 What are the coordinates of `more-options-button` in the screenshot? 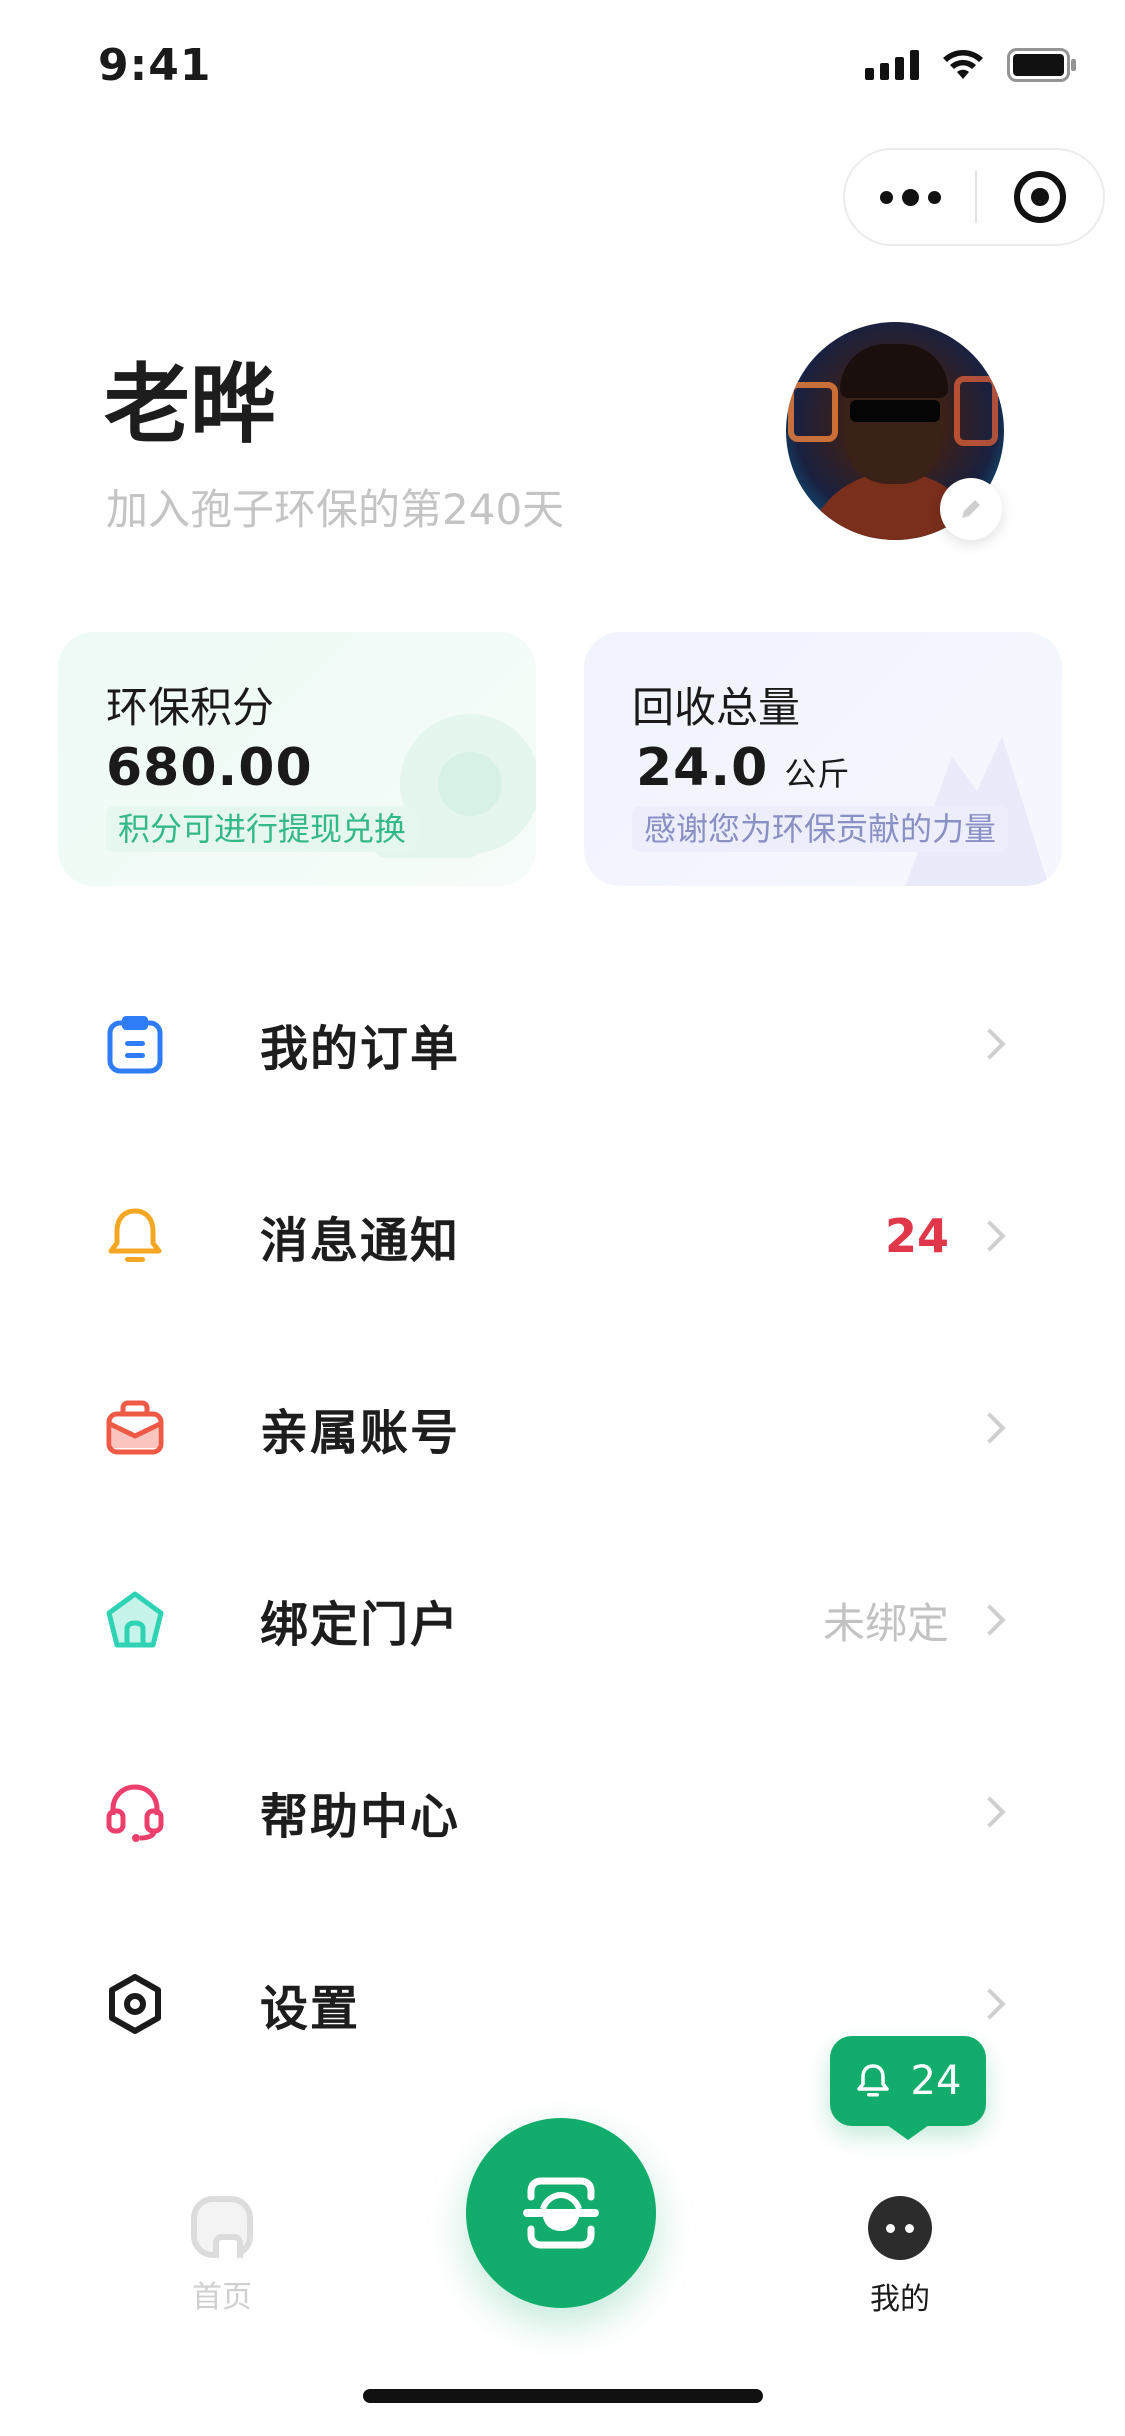 It's located at (910, 197).